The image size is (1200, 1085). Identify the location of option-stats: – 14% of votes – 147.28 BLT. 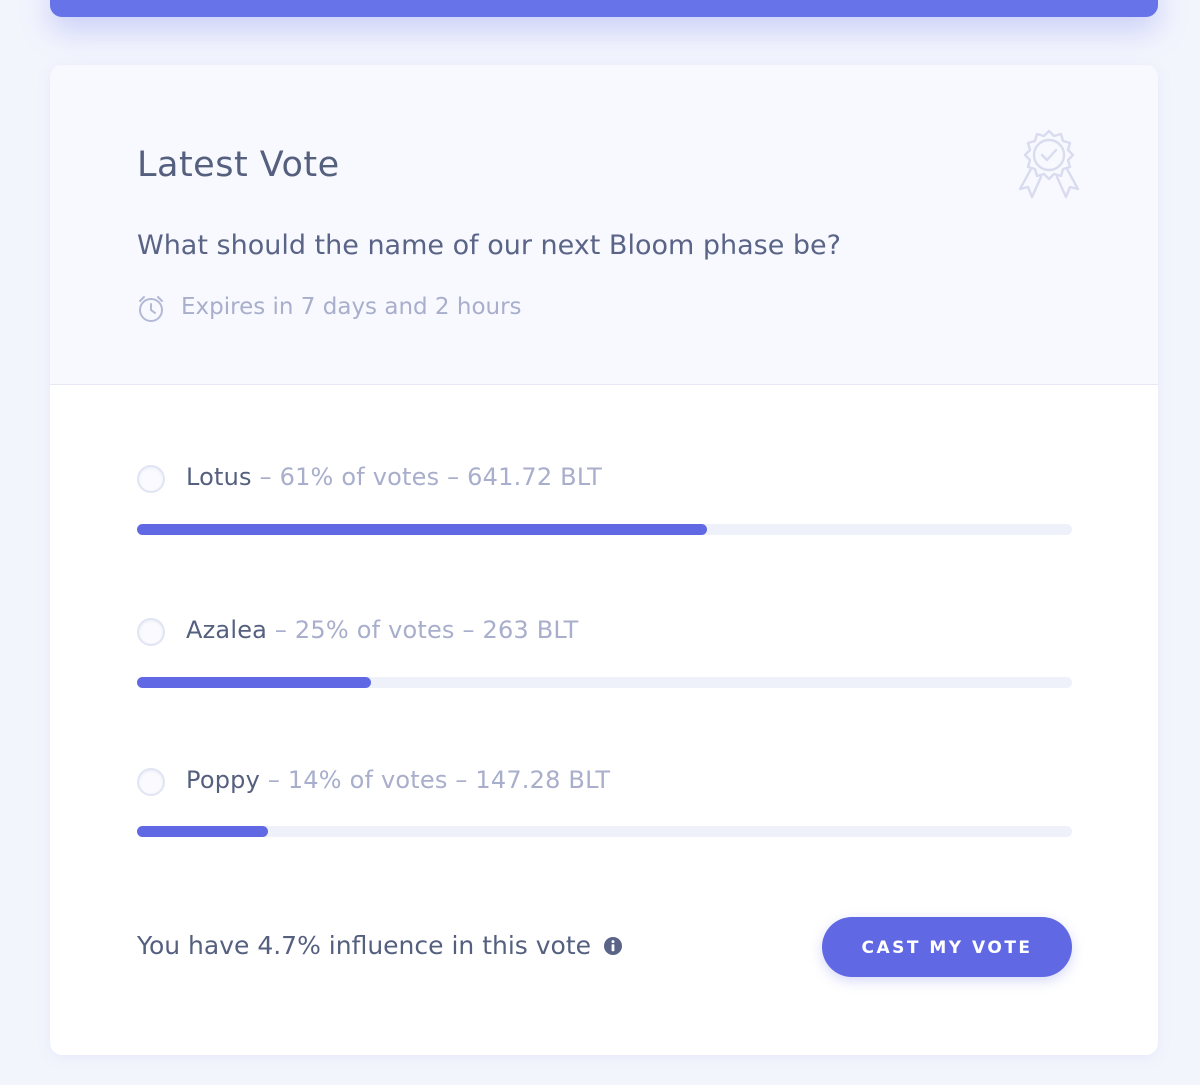
(435, 780).